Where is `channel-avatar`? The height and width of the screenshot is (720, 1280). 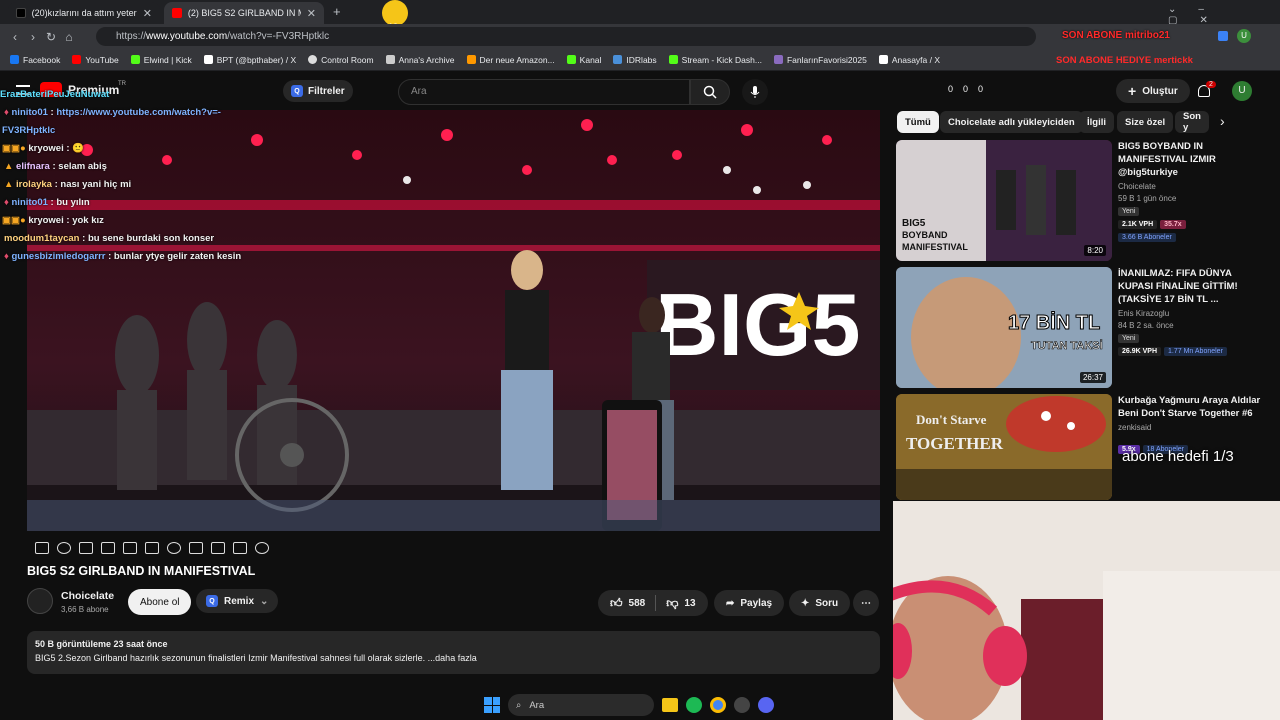 channel-avatar is located at coordinates (40, 601).